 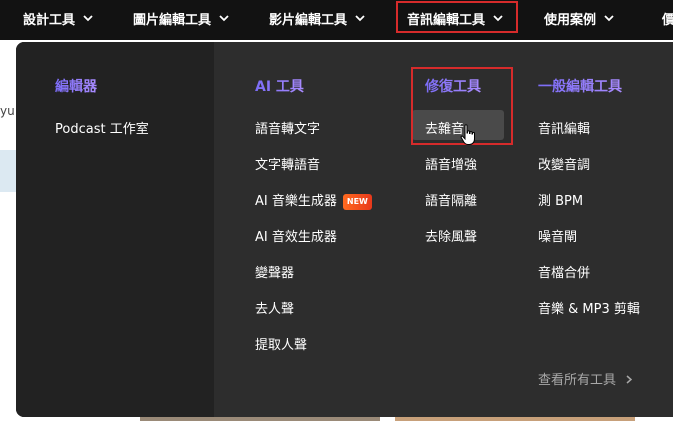 What do you see at coordinates (49, 20) in the screenshot?
I see `nav-label: 設計工具` at bounding box center [49, 20].